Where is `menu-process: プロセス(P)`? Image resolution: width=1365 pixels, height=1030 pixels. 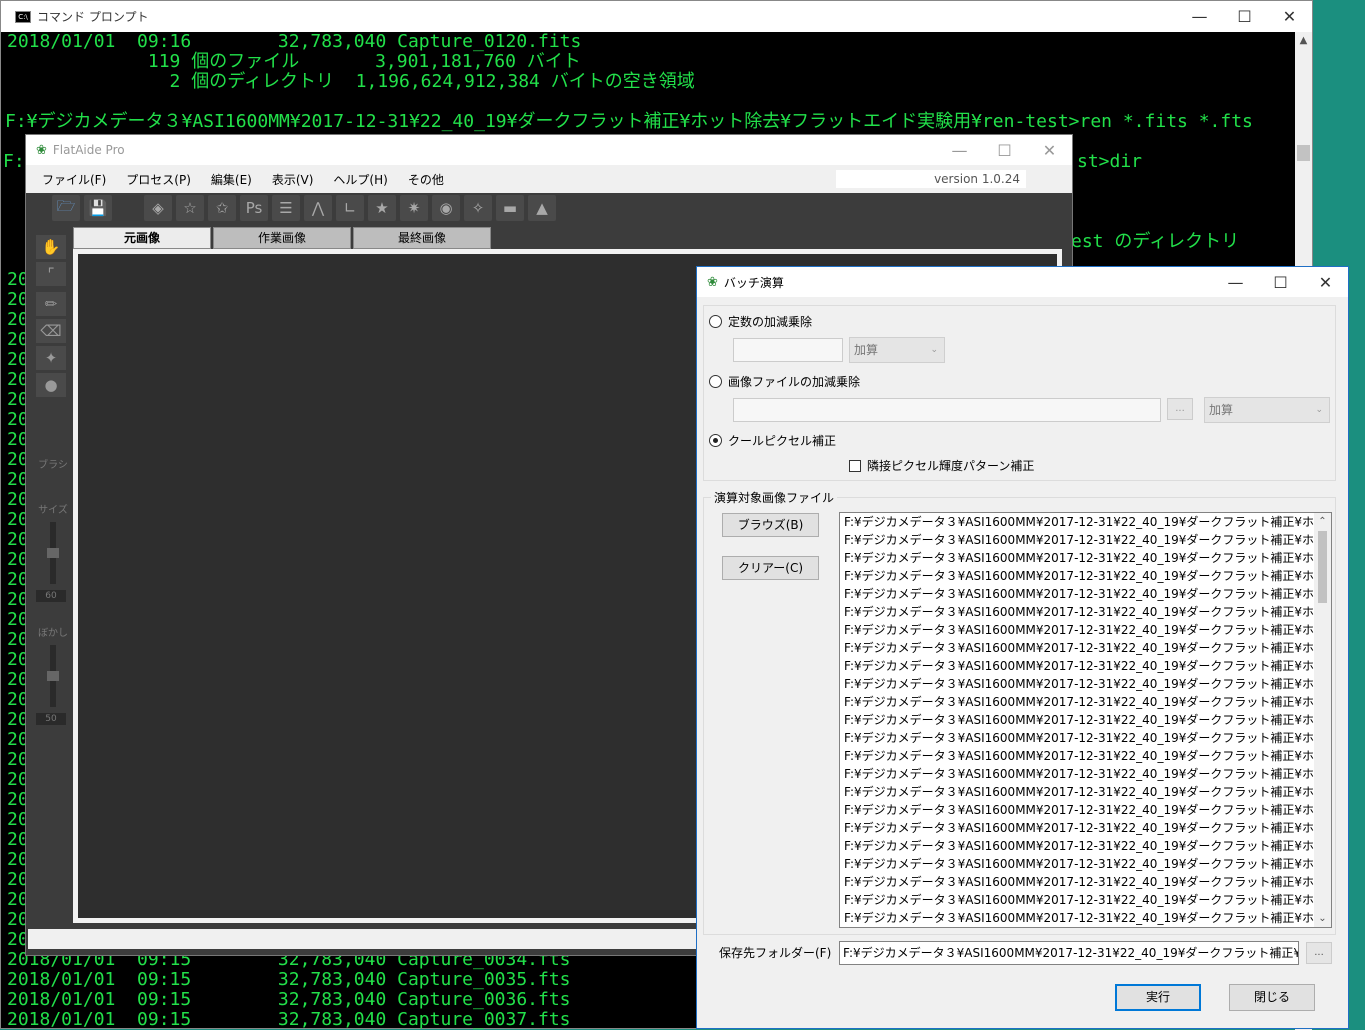 menu-process: プロセス(P) is located at coordinates (158, 179).